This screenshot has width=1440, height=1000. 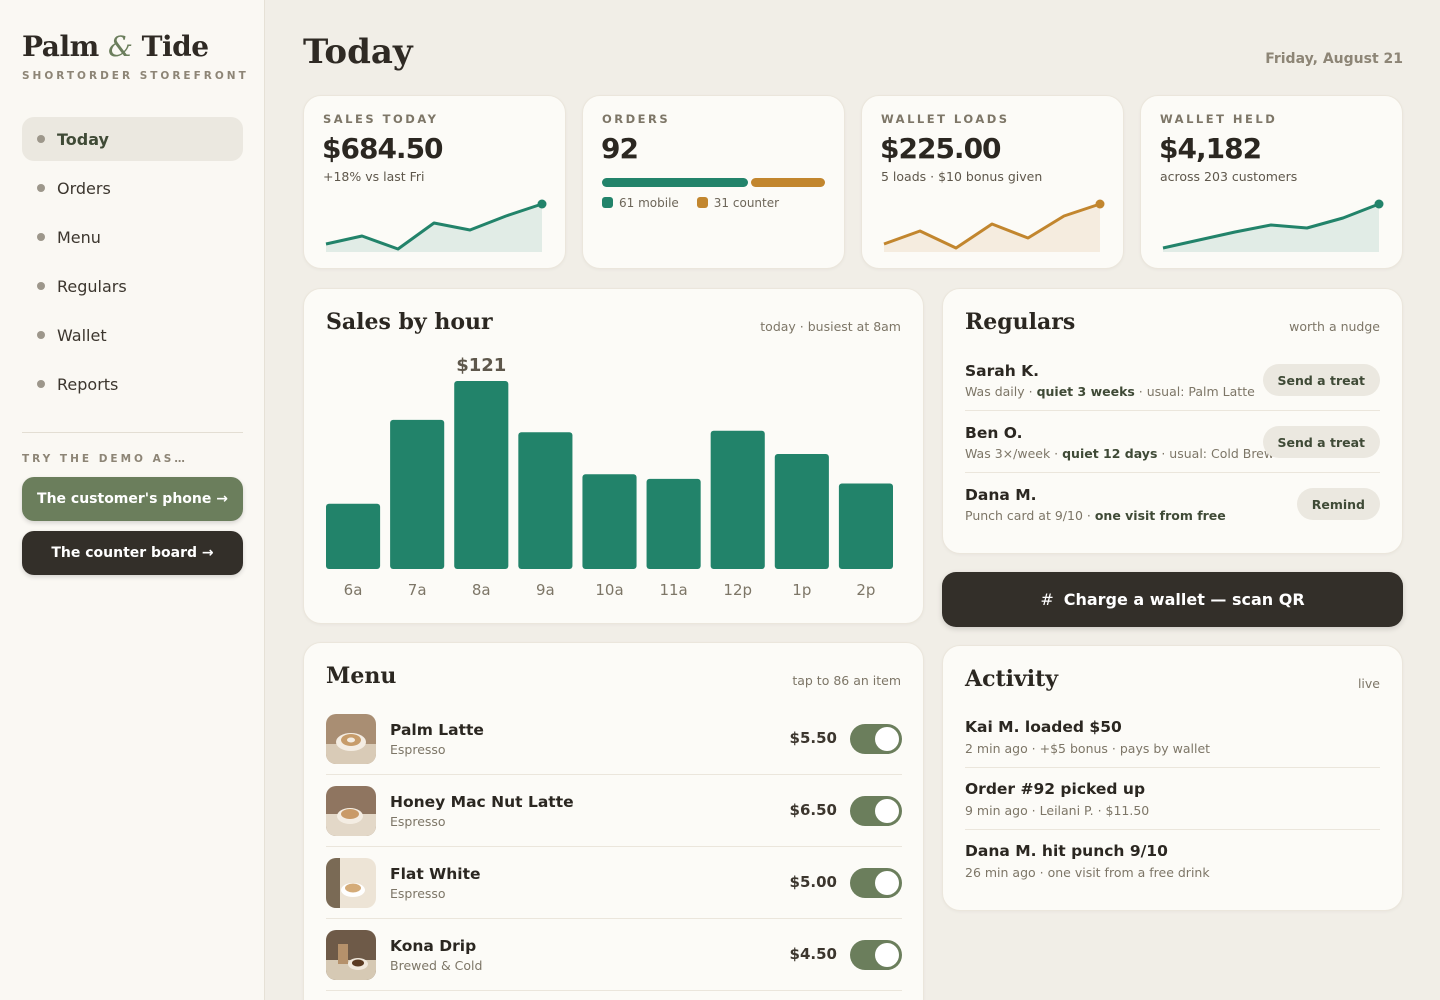 I want to click on desc-highlight: quiet 12 days, so click(x=1110, y=453).